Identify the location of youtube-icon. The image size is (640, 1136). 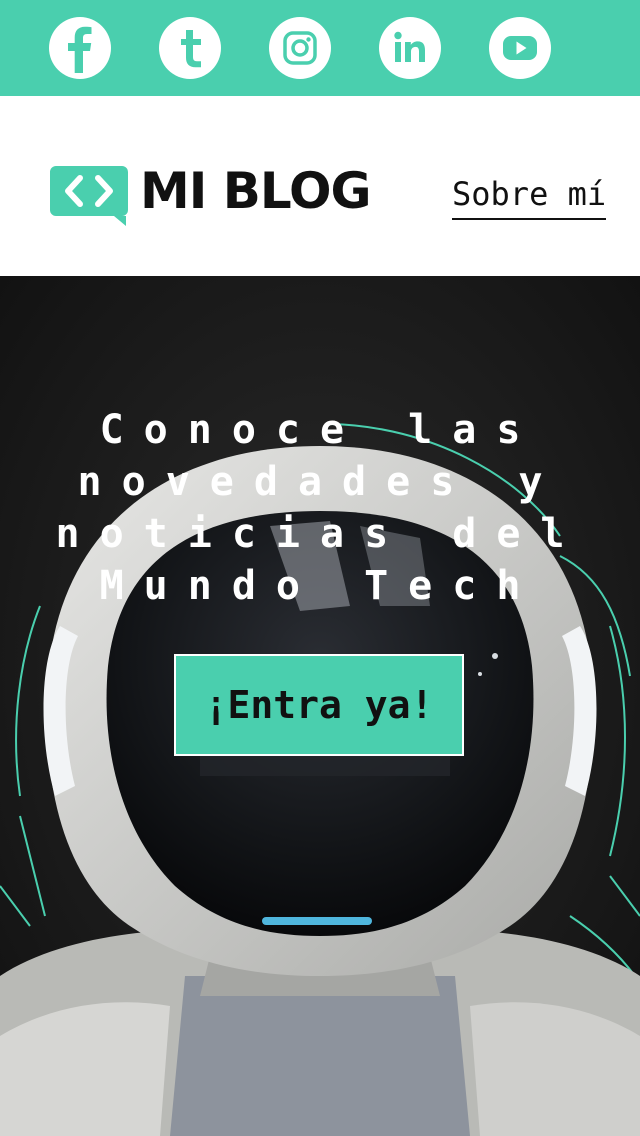
(520, 48).